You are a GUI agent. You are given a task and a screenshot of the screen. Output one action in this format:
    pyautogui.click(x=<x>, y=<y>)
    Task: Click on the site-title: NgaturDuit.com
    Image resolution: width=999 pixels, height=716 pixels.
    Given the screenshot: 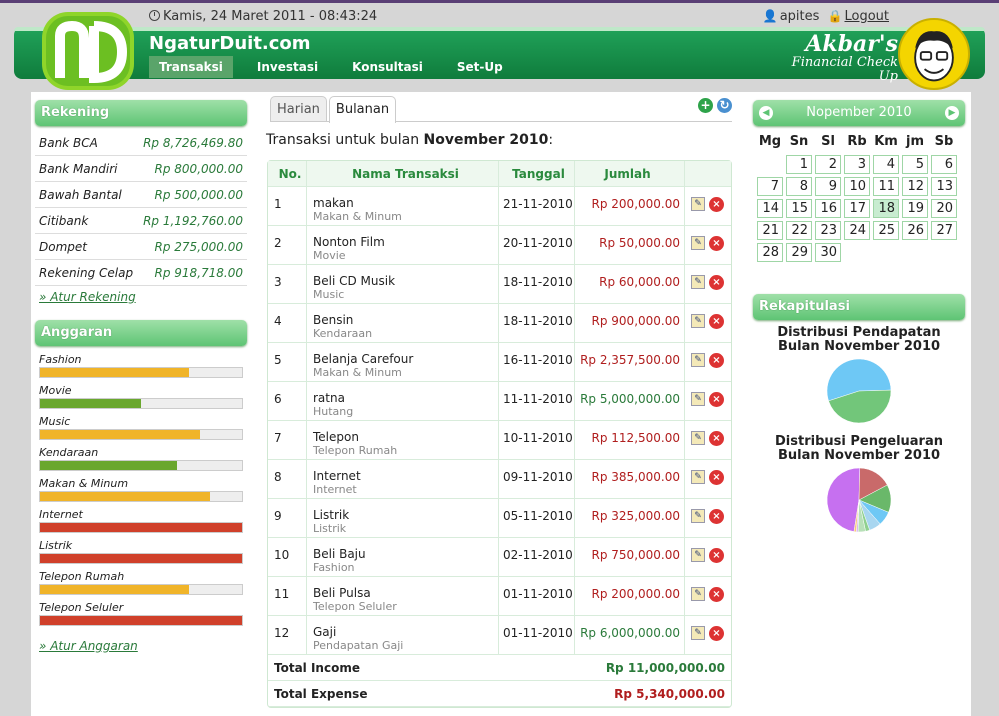 What is the action you would take?
    pyautogui.click(x=230, y=43)
    